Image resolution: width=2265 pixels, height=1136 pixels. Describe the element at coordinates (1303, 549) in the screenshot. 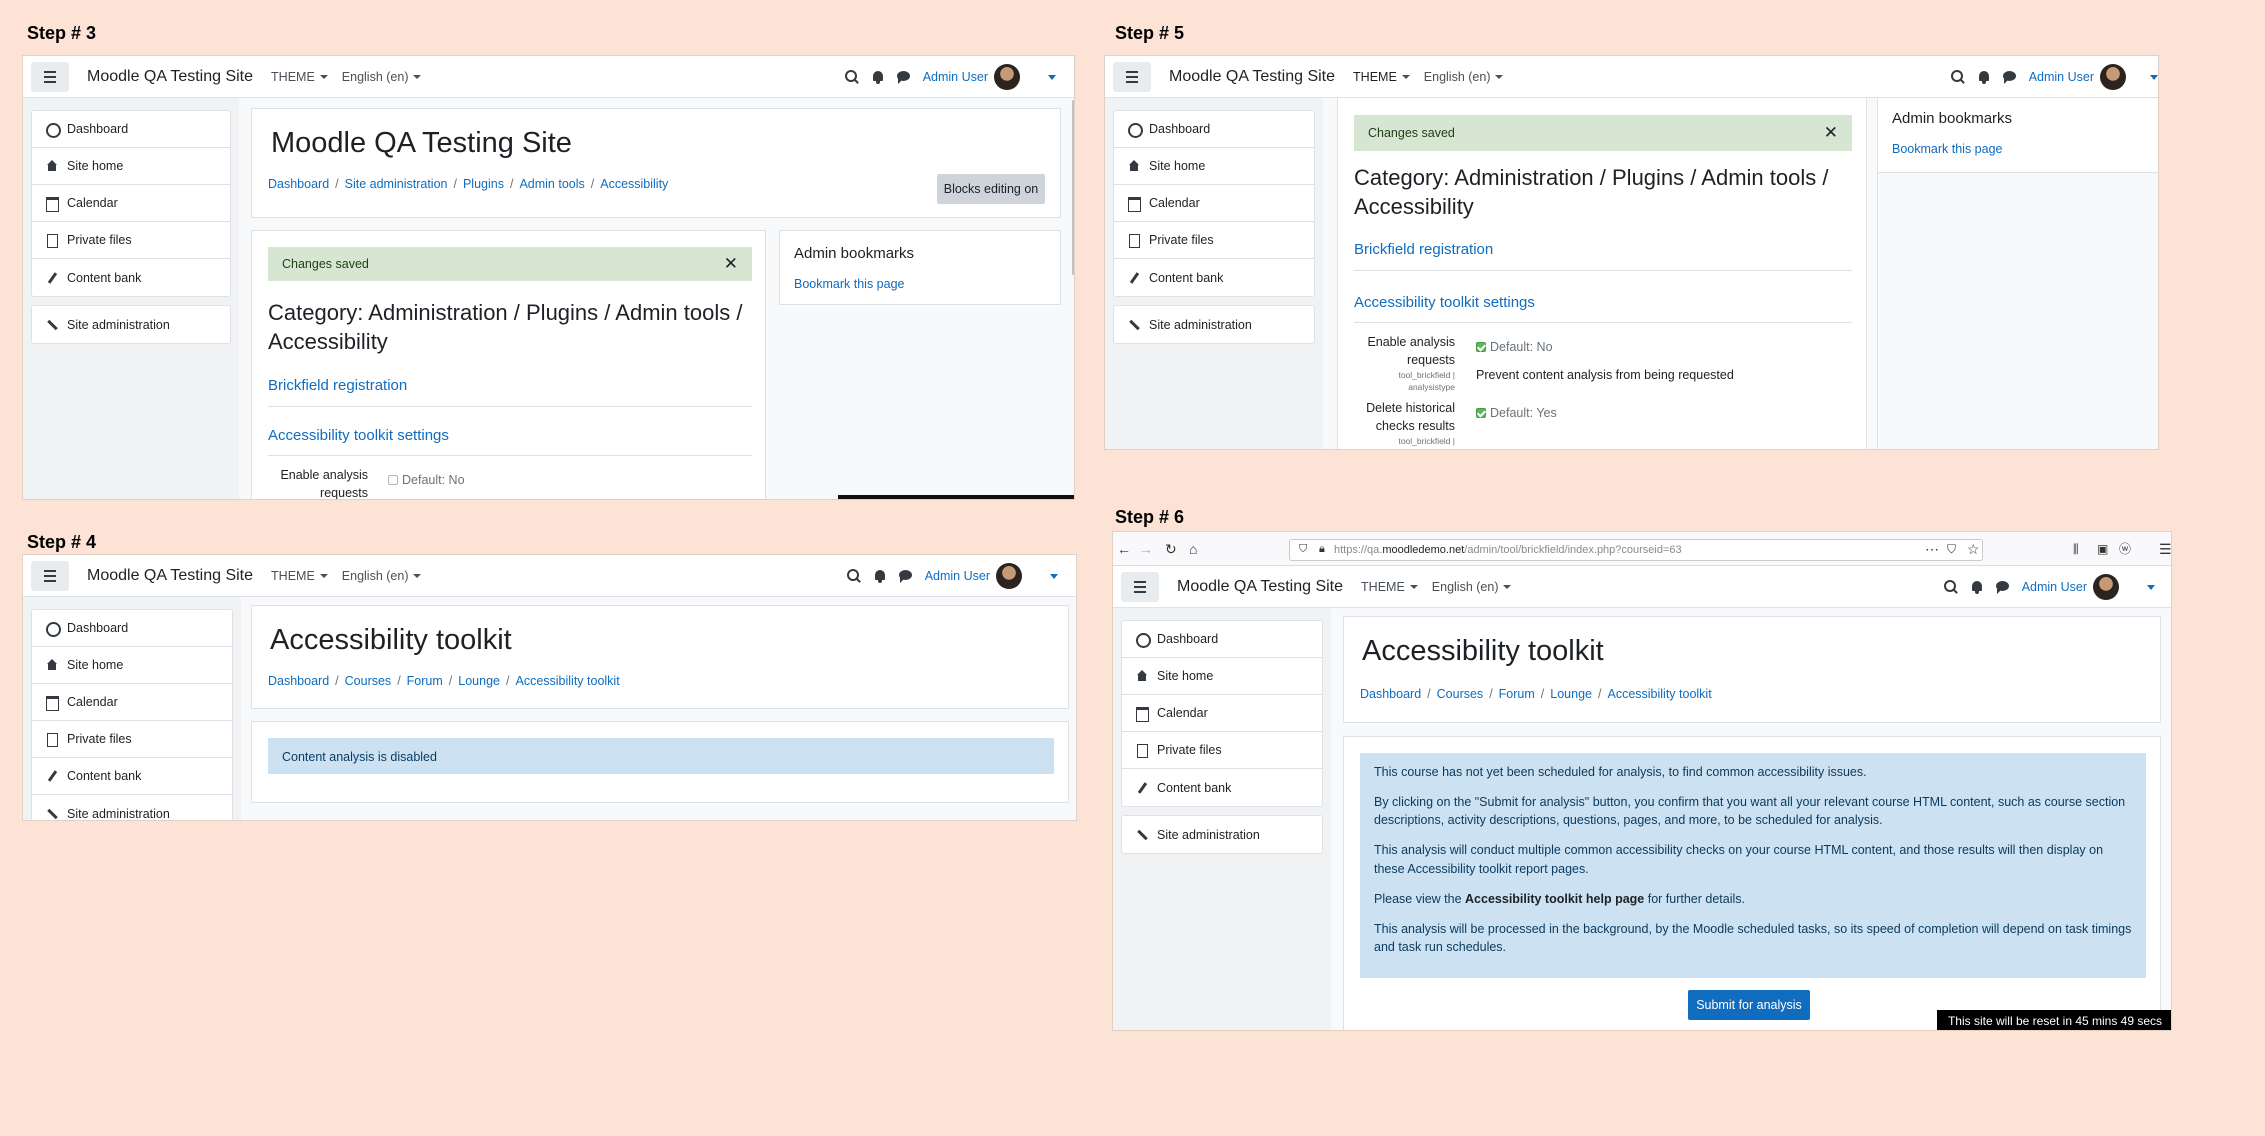

I see `shield-icon: ⛉` at that location.